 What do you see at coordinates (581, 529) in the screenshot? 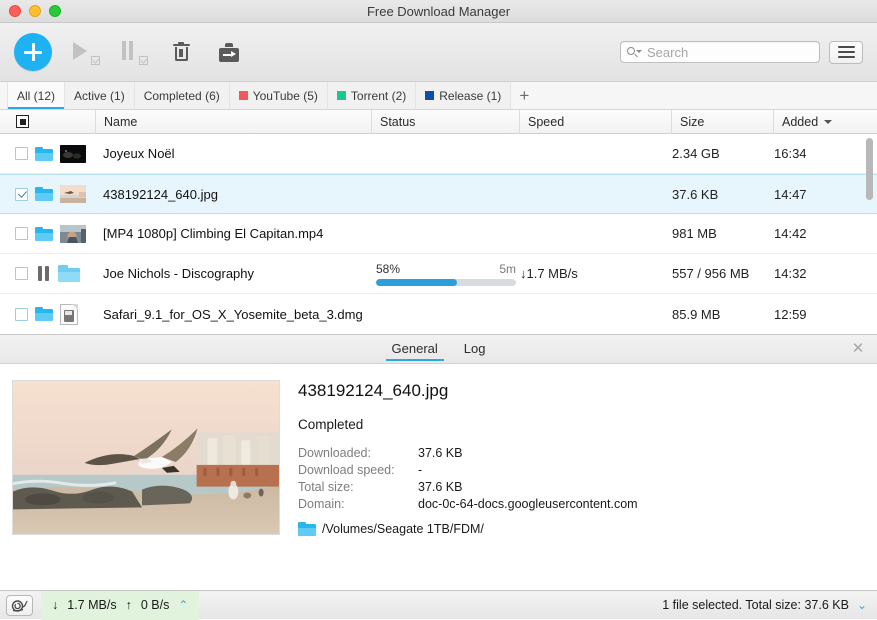
I see `detail-path-row: /Volumes/Seagate 1TB/FDM/` at bounding box center [581, 529].